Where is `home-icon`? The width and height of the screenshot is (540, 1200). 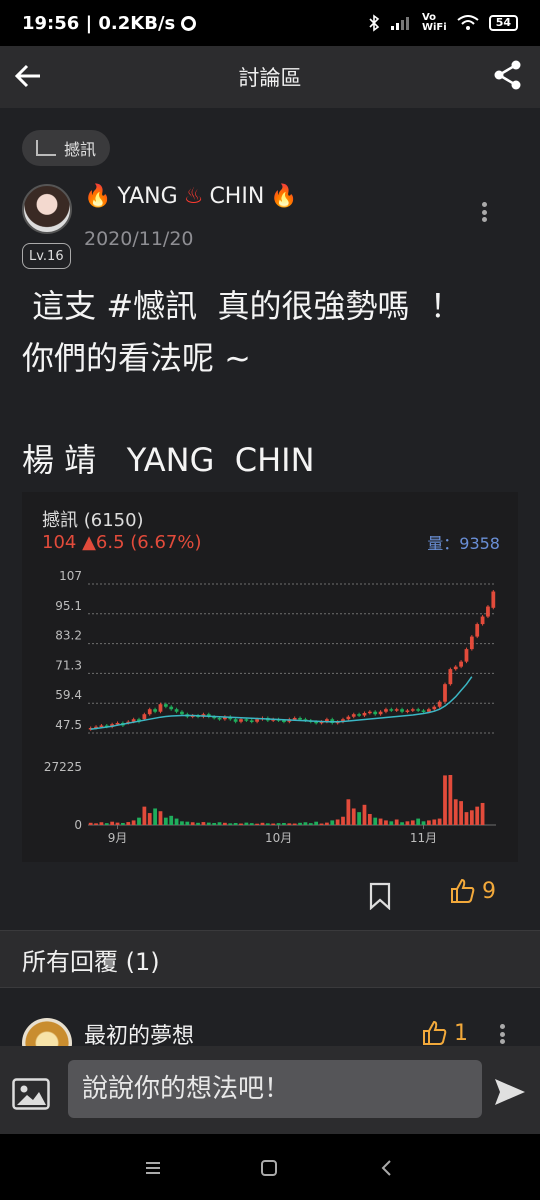 home-icon is located at coordinates (269, 1168).